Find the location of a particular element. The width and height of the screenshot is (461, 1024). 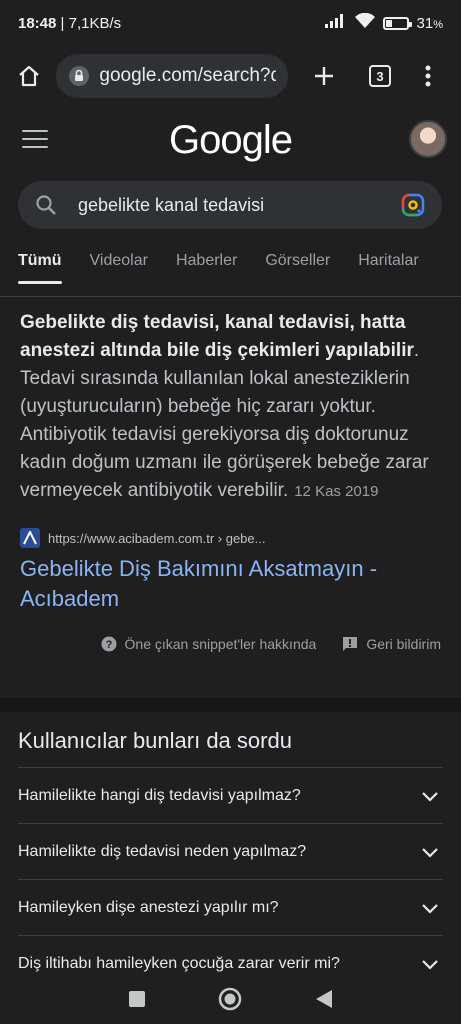

about-snippets-label: Öne çıkan snippet'ler hakkında is located at coordinates (220, 644).